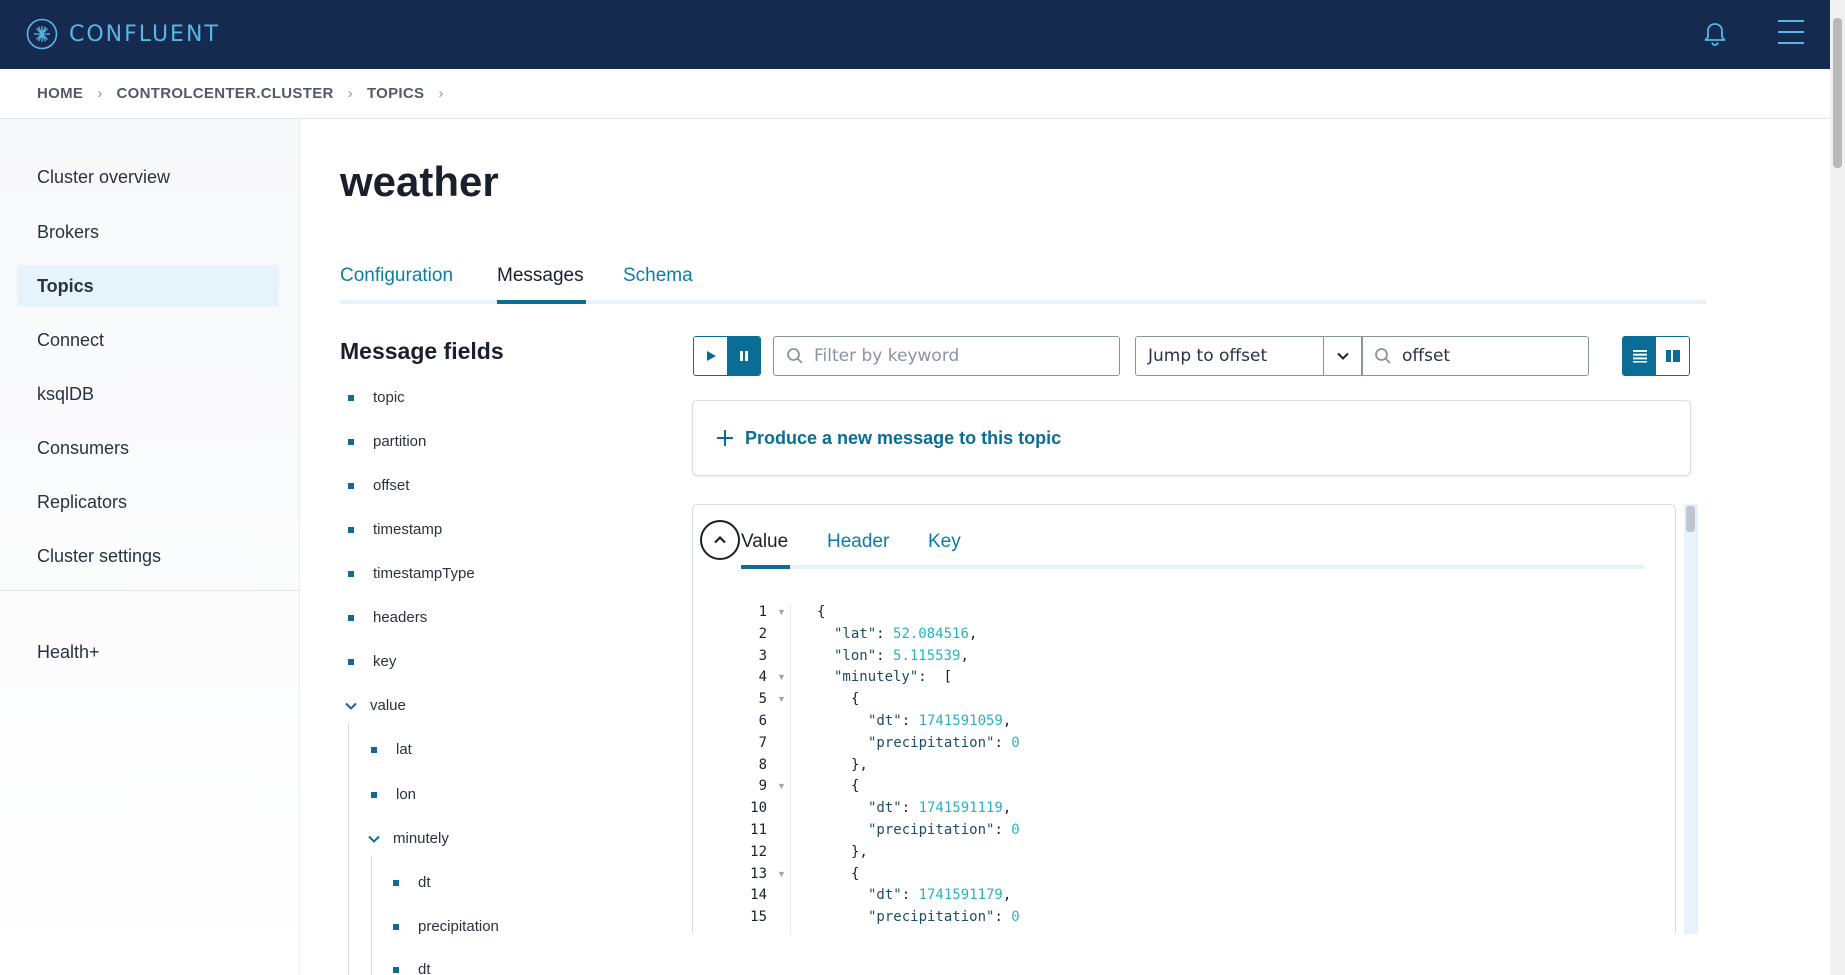 This screenshot has width=1845, height=975. Describe the element at coordinates (144, 34) in the screenshot. I see `brand-name: CONFLUENT` at that location.